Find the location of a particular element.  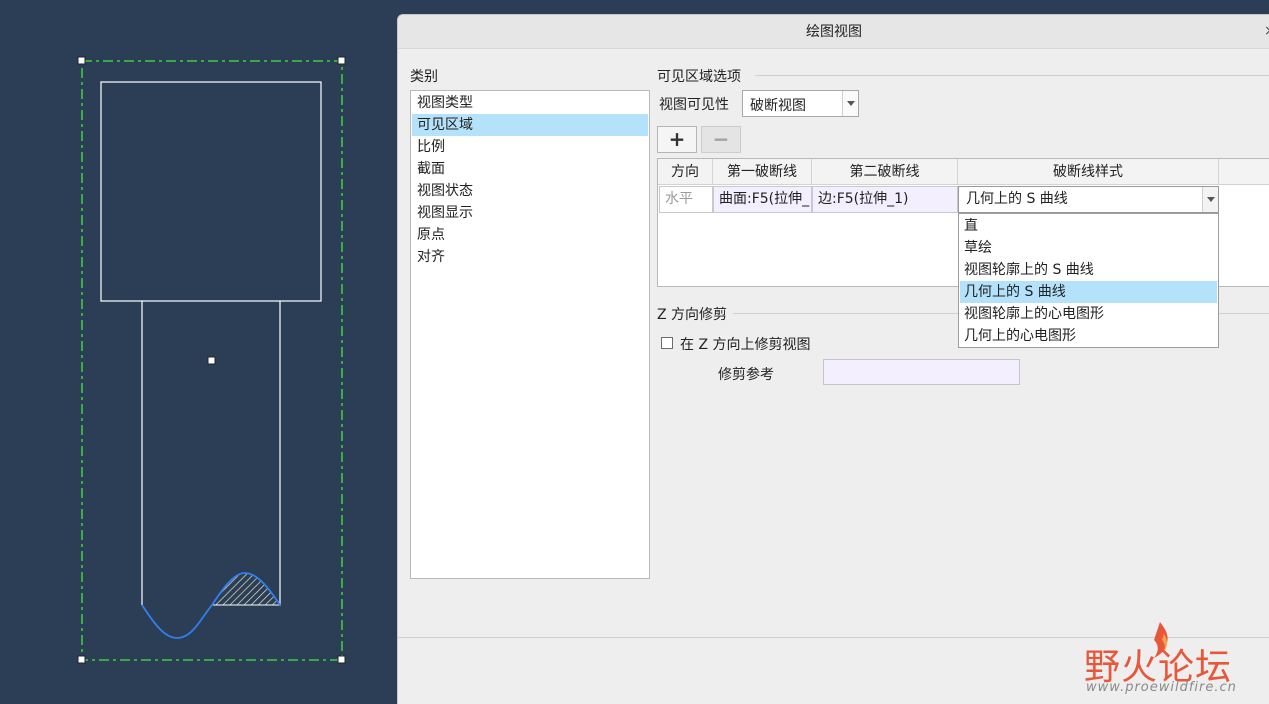

cell-first-break: 曲面:F5(拉伸_ is located at coordinates (762, 199).